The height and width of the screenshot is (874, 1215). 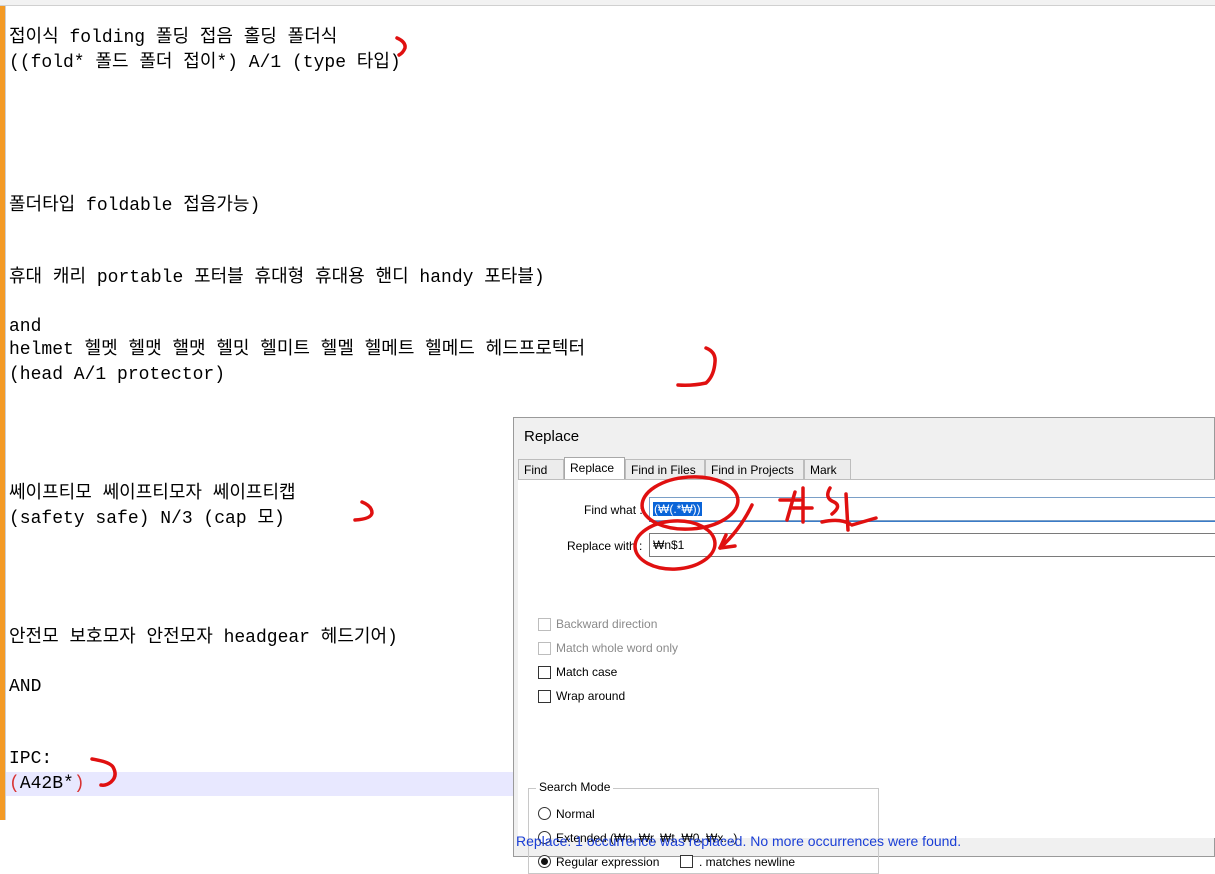 What do you see at coordinates (541, 469) in the screenshot?
I see `tab-find: Find` at bounding box center [541, 469].